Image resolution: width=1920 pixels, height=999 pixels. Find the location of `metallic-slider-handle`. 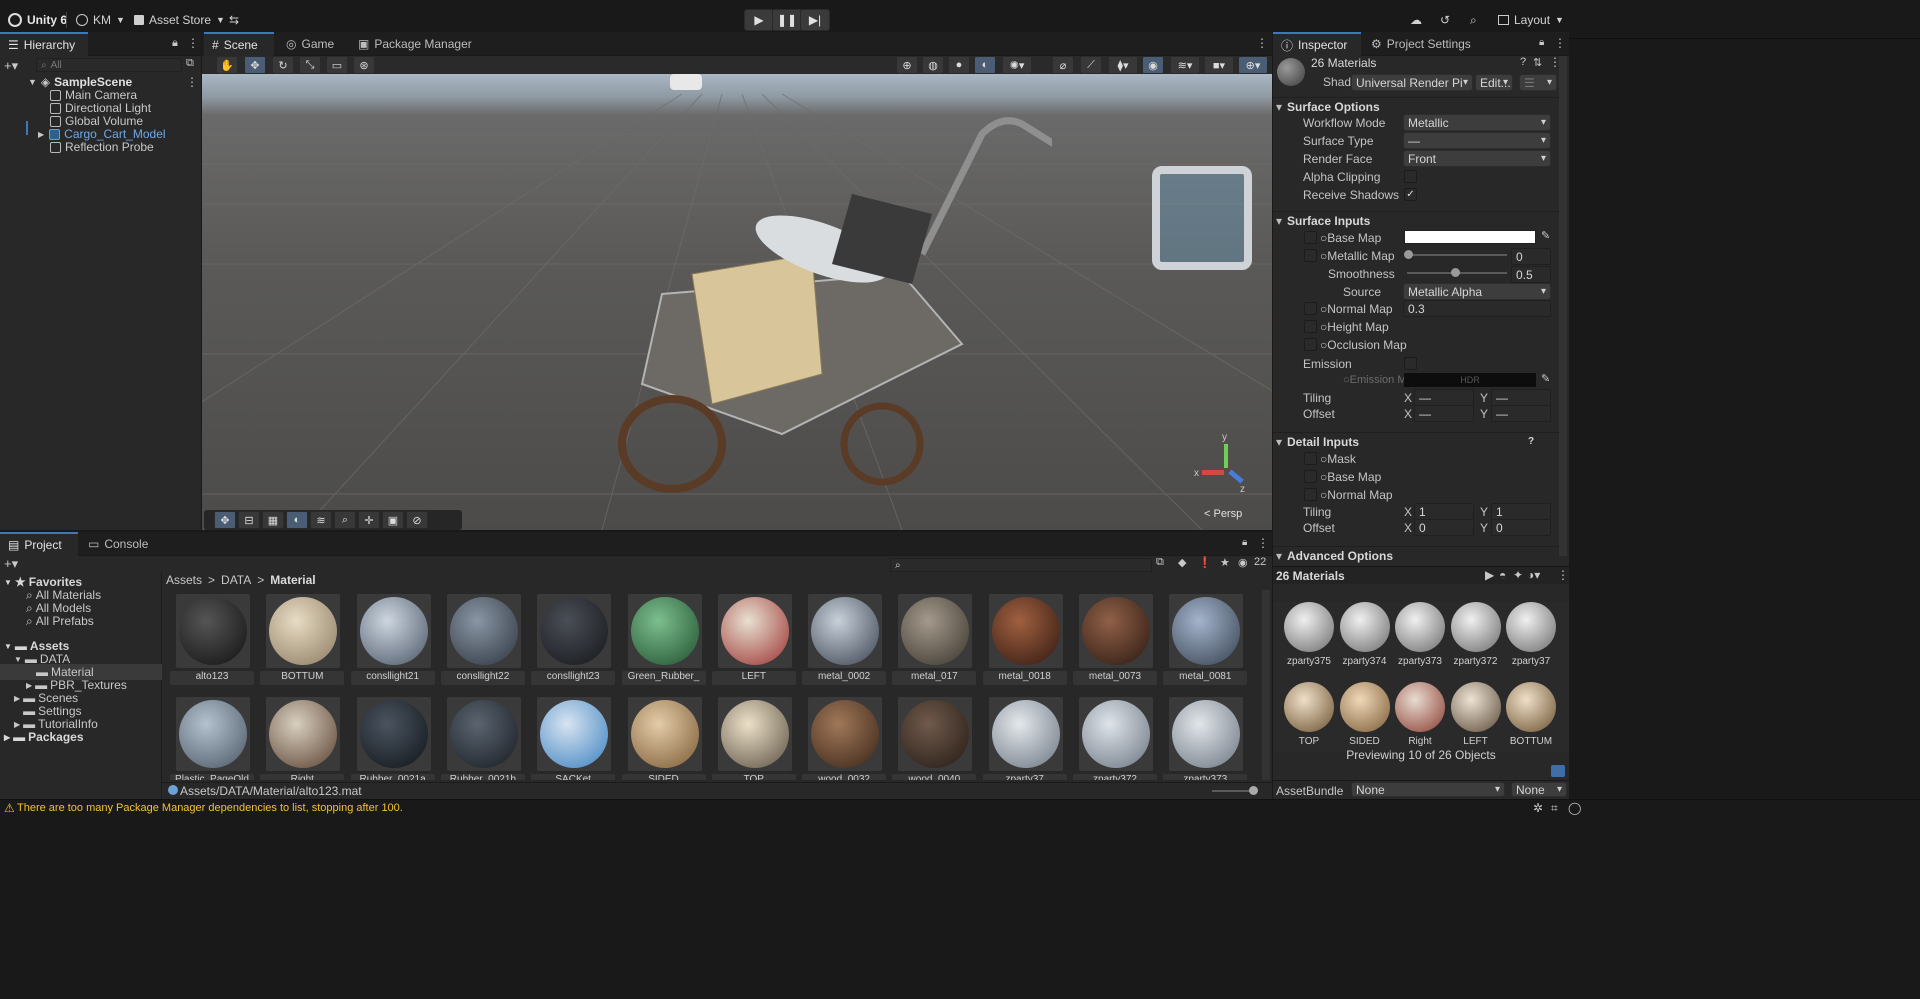

metallic-slider-handle is located at coordinates (1408, 254).